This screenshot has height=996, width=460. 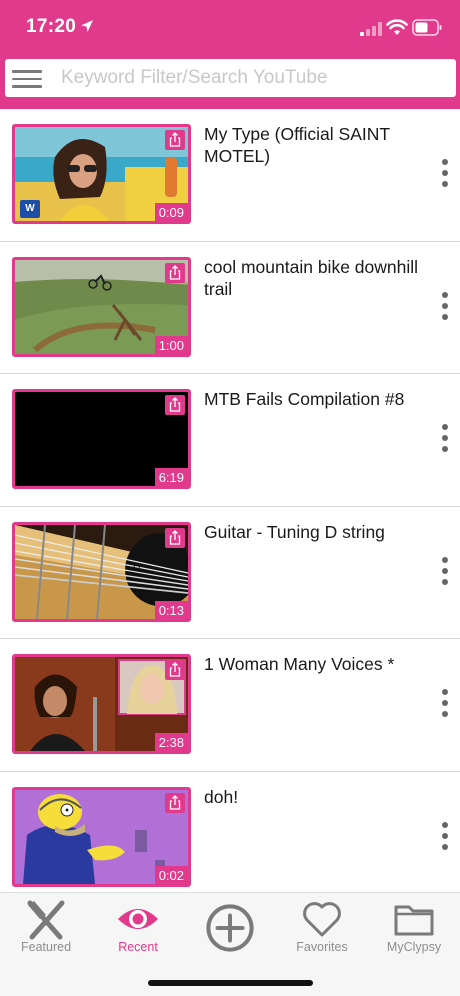 What do you see at coordinates (230, 440) in the screenshot?
I see `video-list-item: 6:19 MTB Fails Compilation #8` at bounding box center [230, 440].